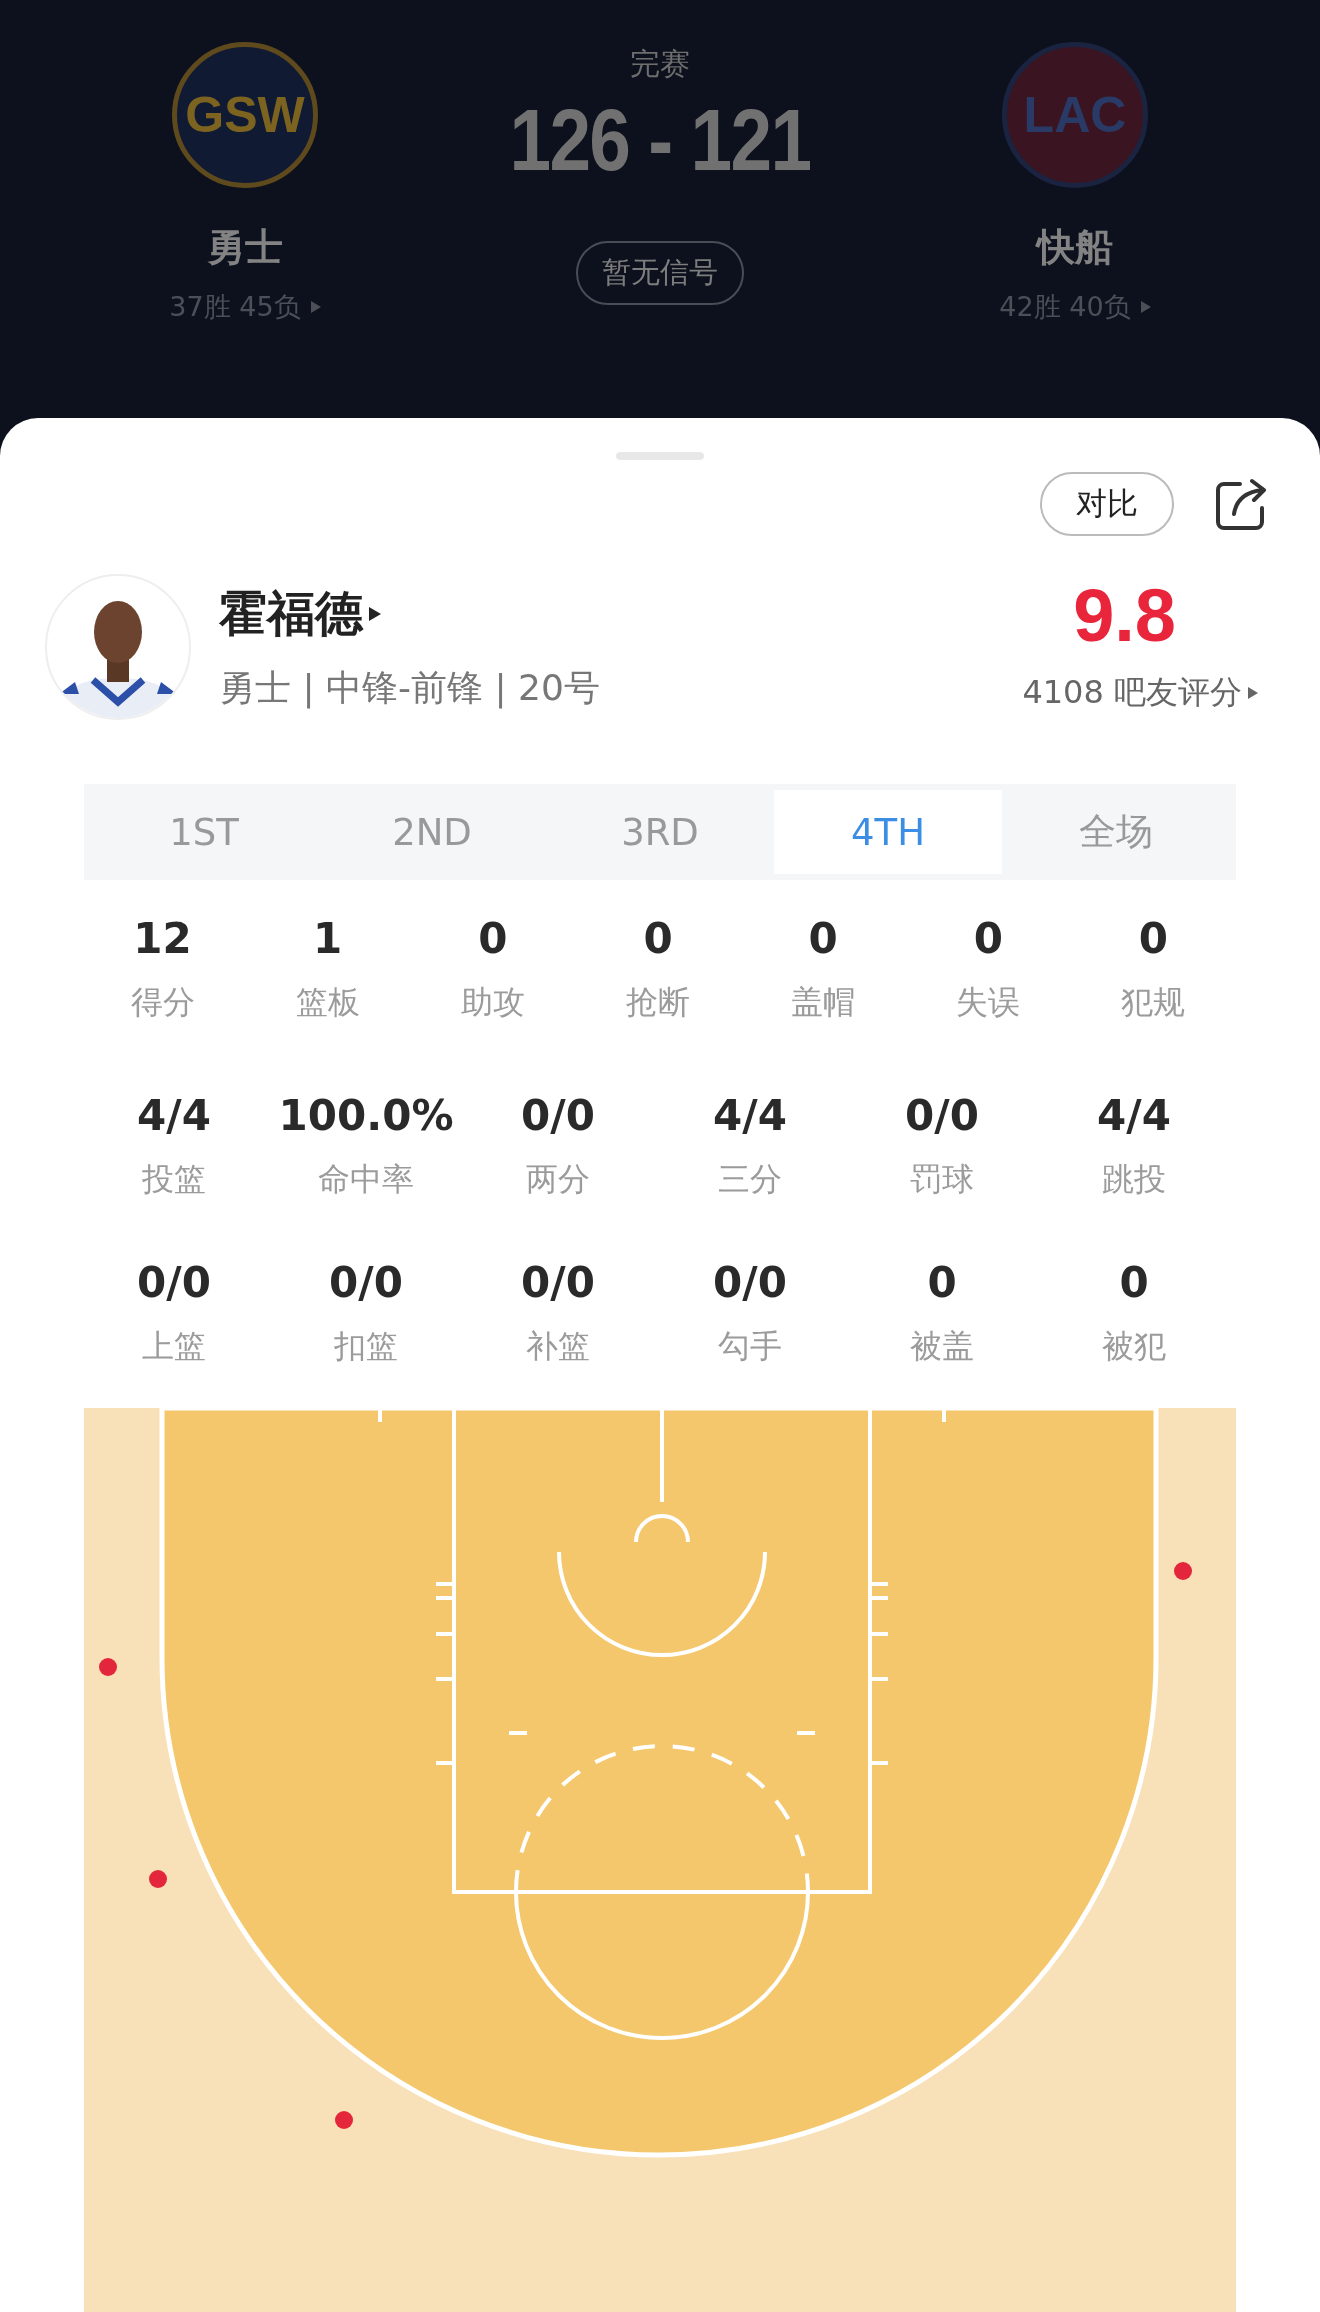 The width and height of the screenshot is (1320, 2312). I want to click on game-score: 126 - 121, so click(660, 140).